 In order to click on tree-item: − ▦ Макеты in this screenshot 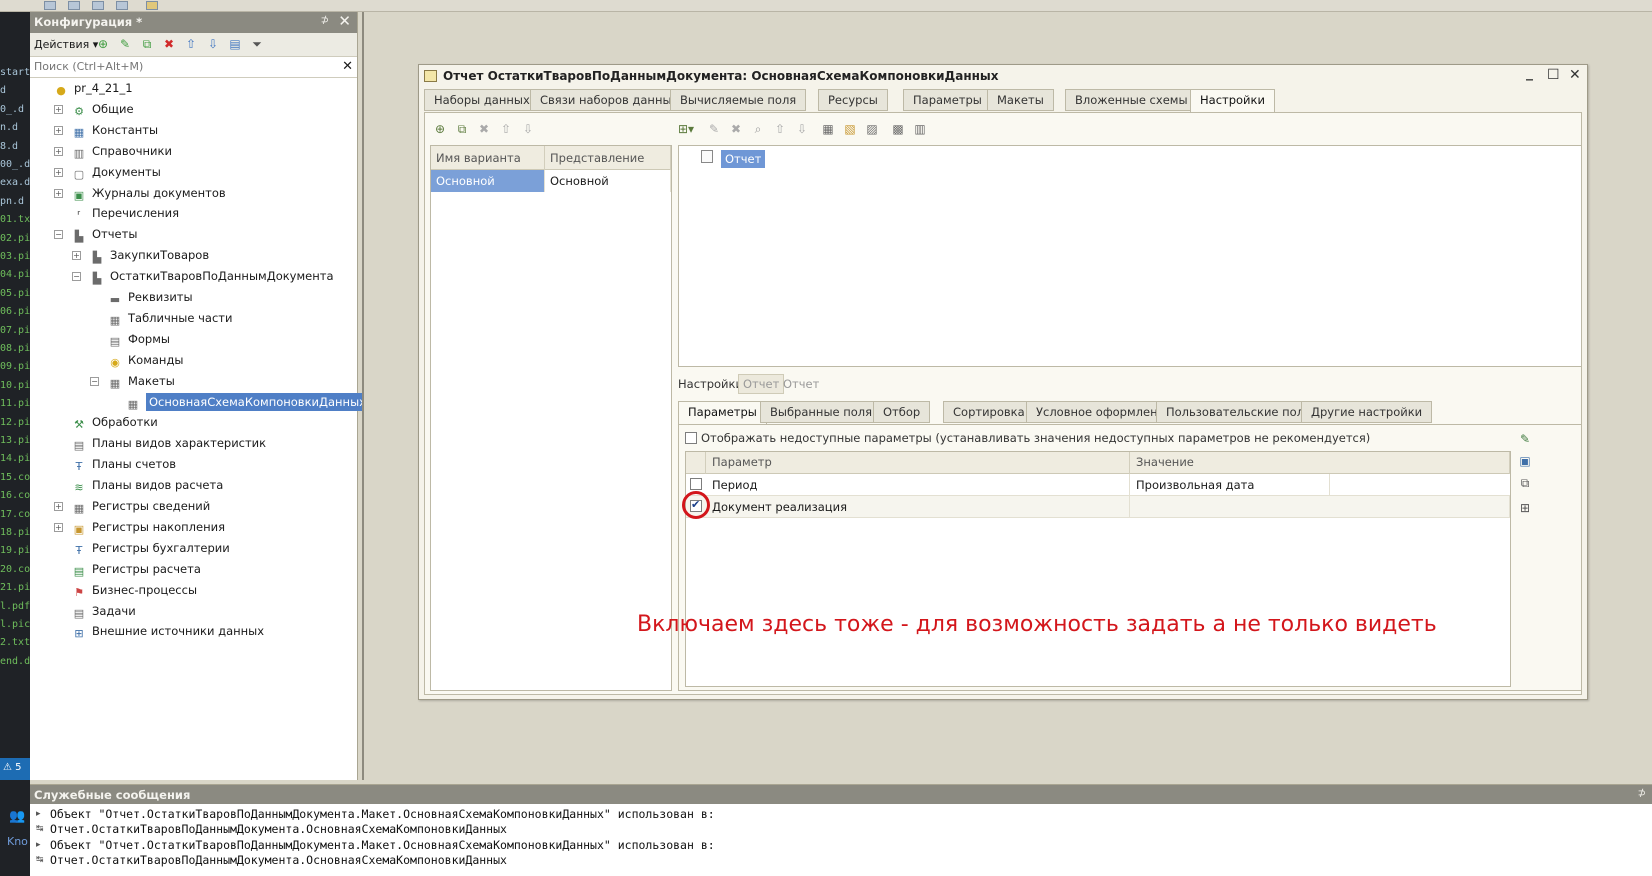, I will do `click(132, 381)`.